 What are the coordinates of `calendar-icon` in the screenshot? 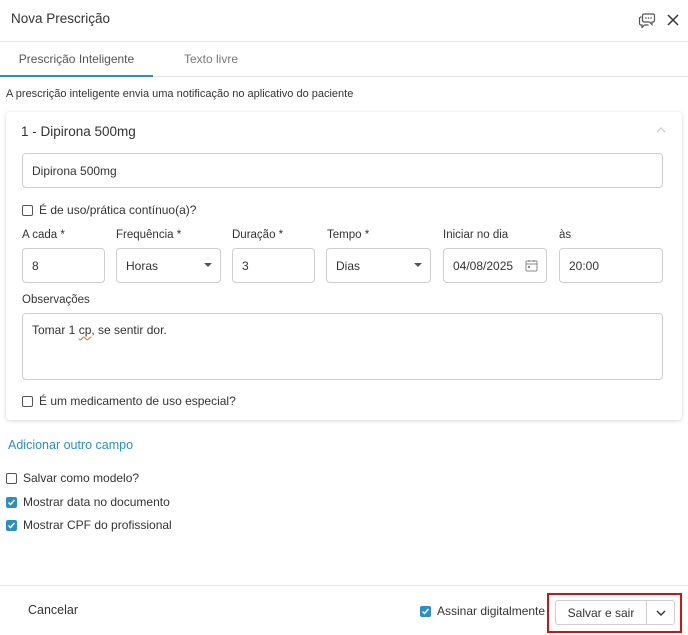 It's located at (531, 265).